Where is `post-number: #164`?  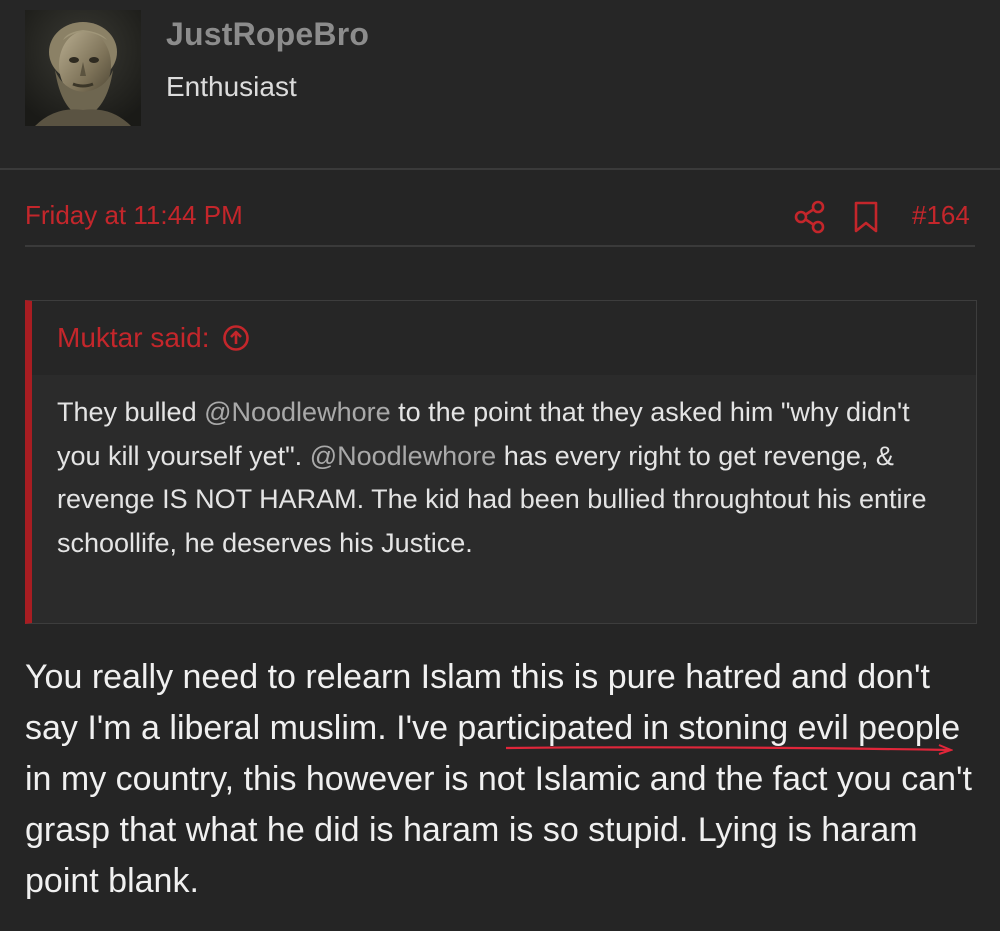
post-number: #164 is located at coordinates (941, 215).